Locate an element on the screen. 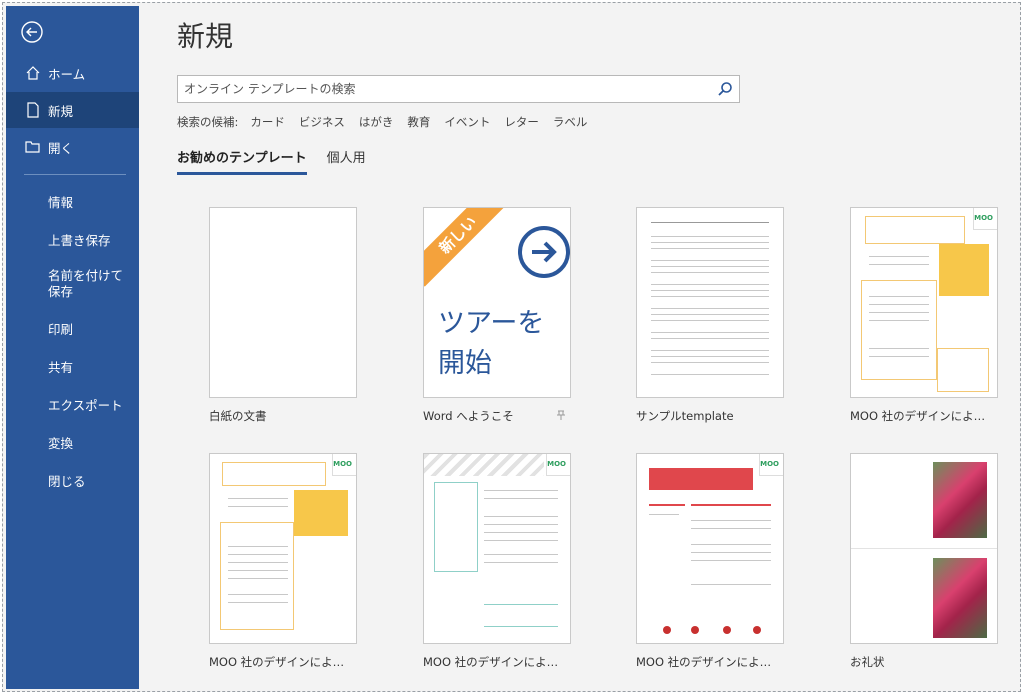 The height and width of the screenshot is (695, 1024). suggestion-link: 教育 is located at coordinates (418, 122).